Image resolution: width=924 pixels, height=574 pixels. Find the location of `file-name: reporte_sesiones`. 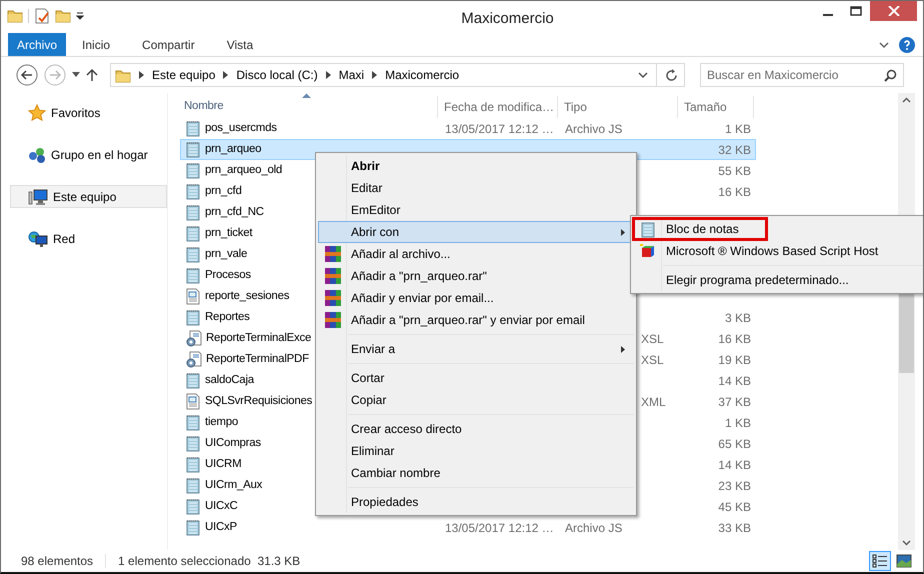

file-name: reporte_sesiones is located at coordinates (247, 296).